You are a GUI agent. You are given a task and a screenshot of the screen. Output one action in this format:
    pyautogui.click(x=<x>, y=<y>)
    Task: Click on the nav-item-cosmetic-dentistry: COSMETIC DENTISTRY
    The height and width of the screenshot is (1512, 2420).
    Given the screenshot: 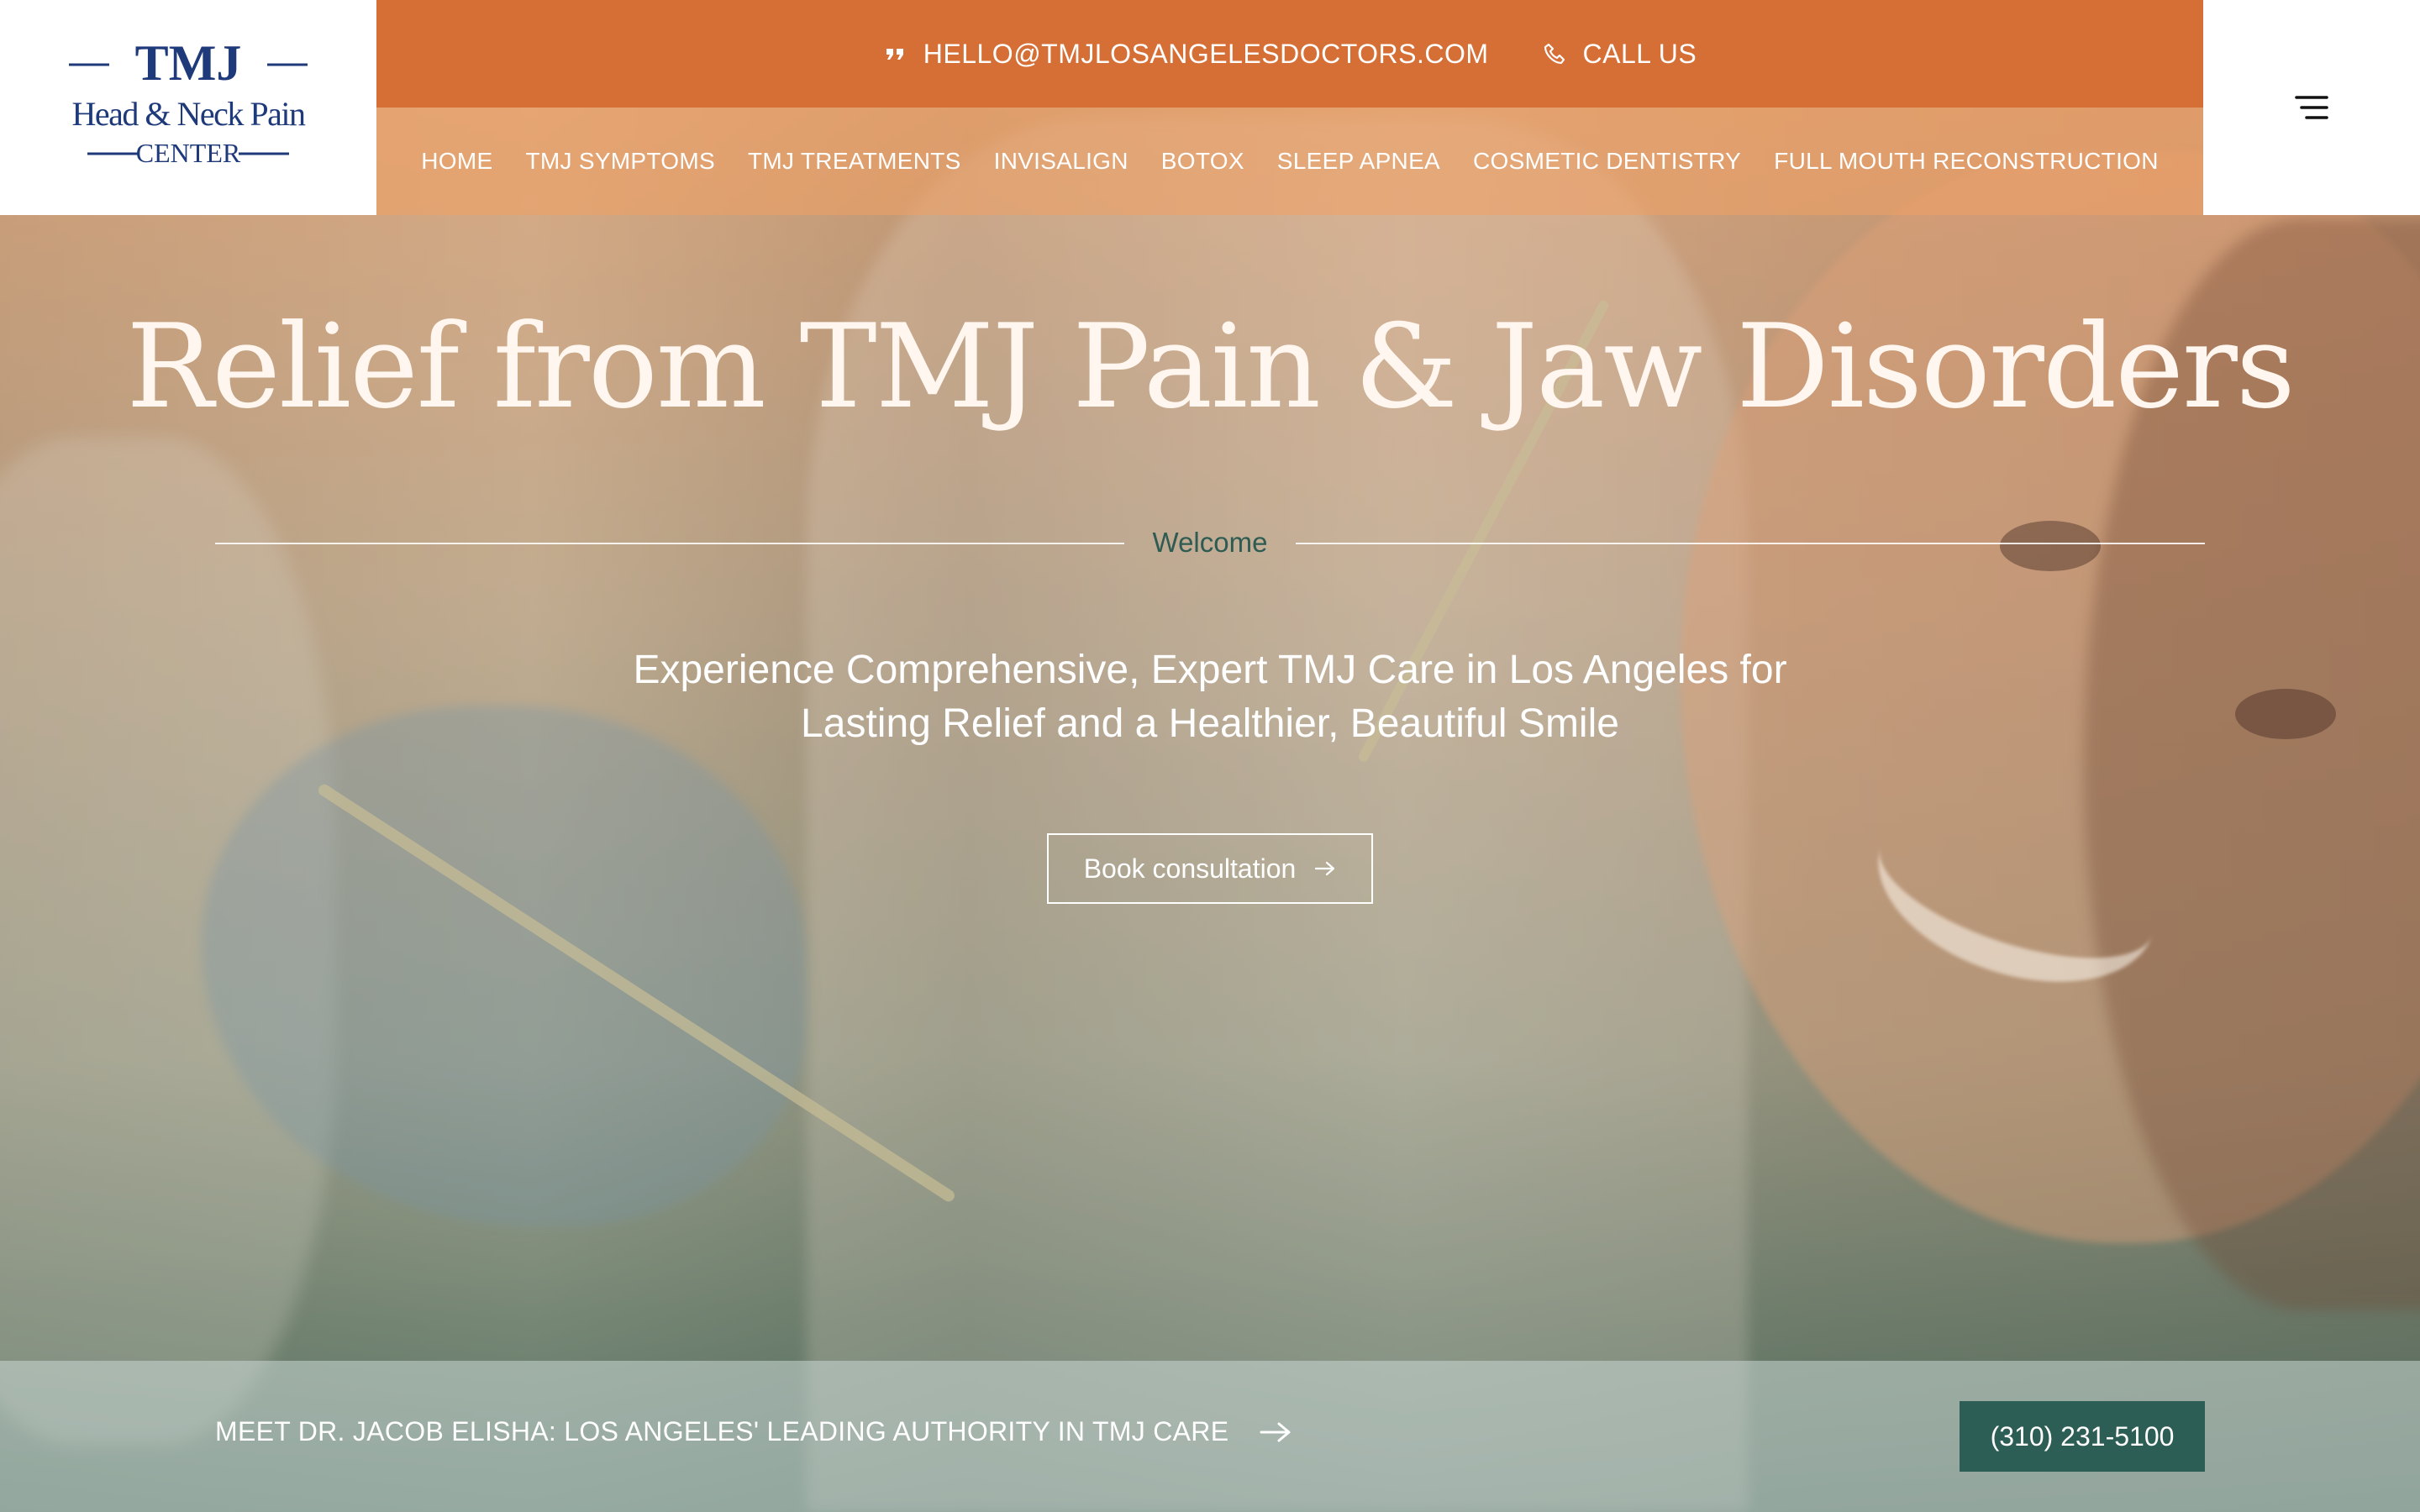 What is the action you would take?
    pyautogui.click(x=1607, y=161)
    